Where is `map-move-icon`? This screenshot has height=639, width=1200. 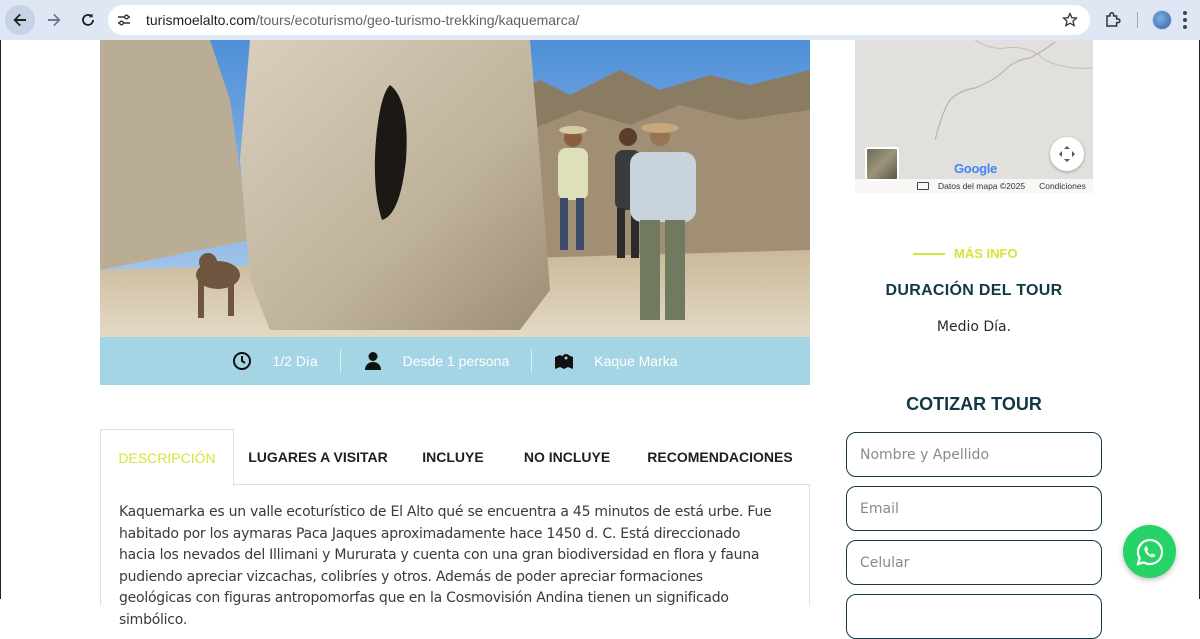
map-move-icon is located at coordinates (1067, 154).